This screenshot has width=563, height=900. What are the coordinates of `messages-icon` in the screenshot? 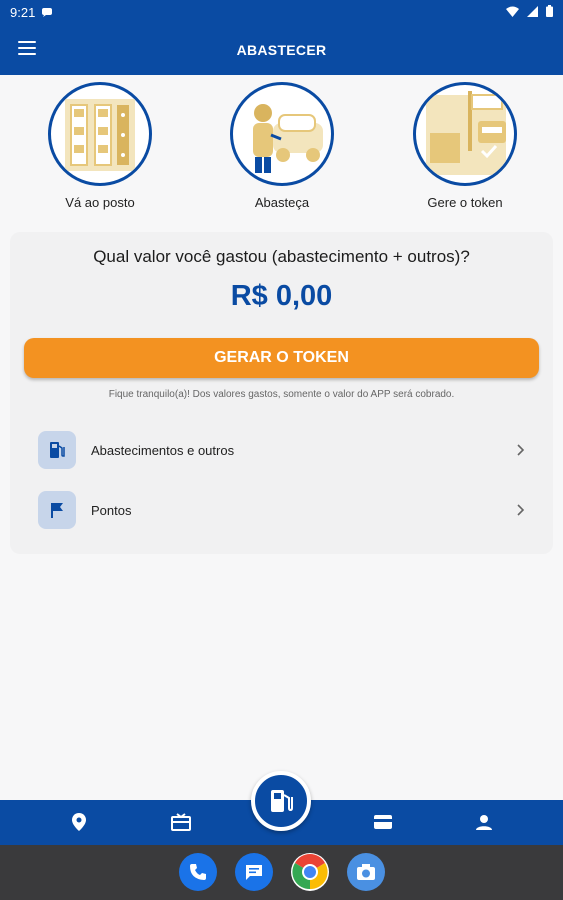 It's located at (254, 872).